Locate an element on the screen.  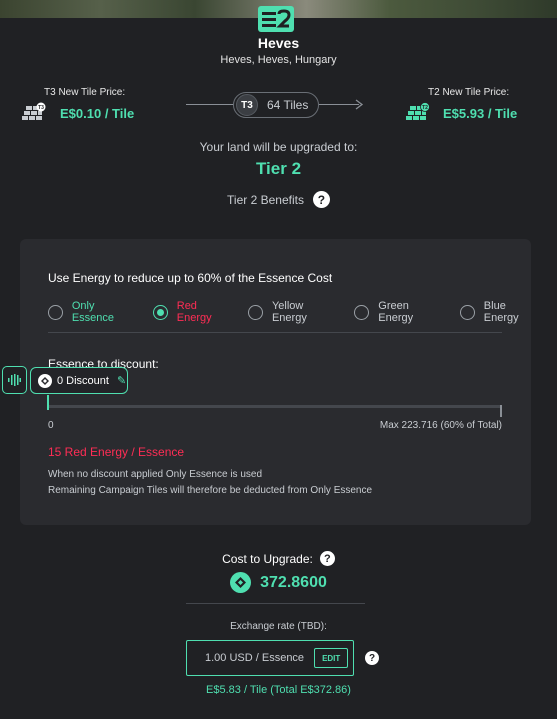
tier-2-logo-icon is located at coordinates (276, 19).